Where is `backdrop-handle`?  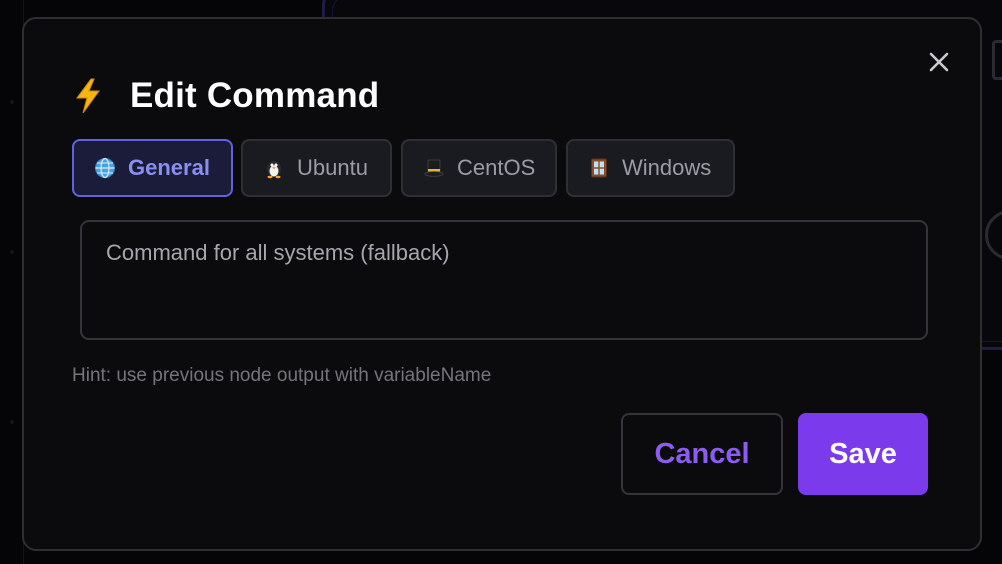 backdrop-handle is located at coordinates (997, 60).